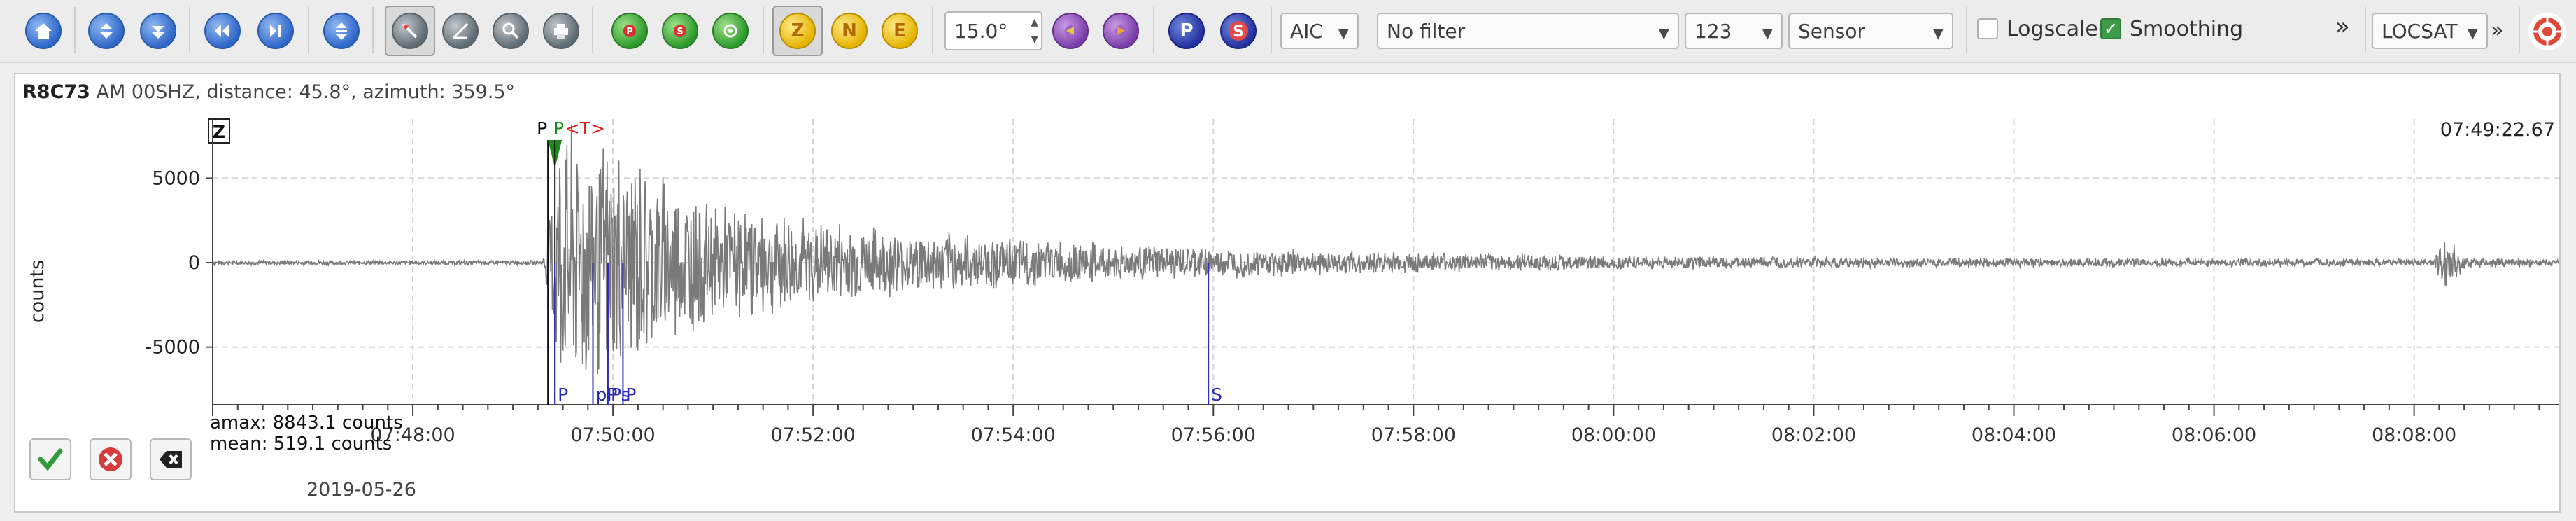 This screenshot has width=2576, height=521. I want to click on clear-icon, so click(171, 459).